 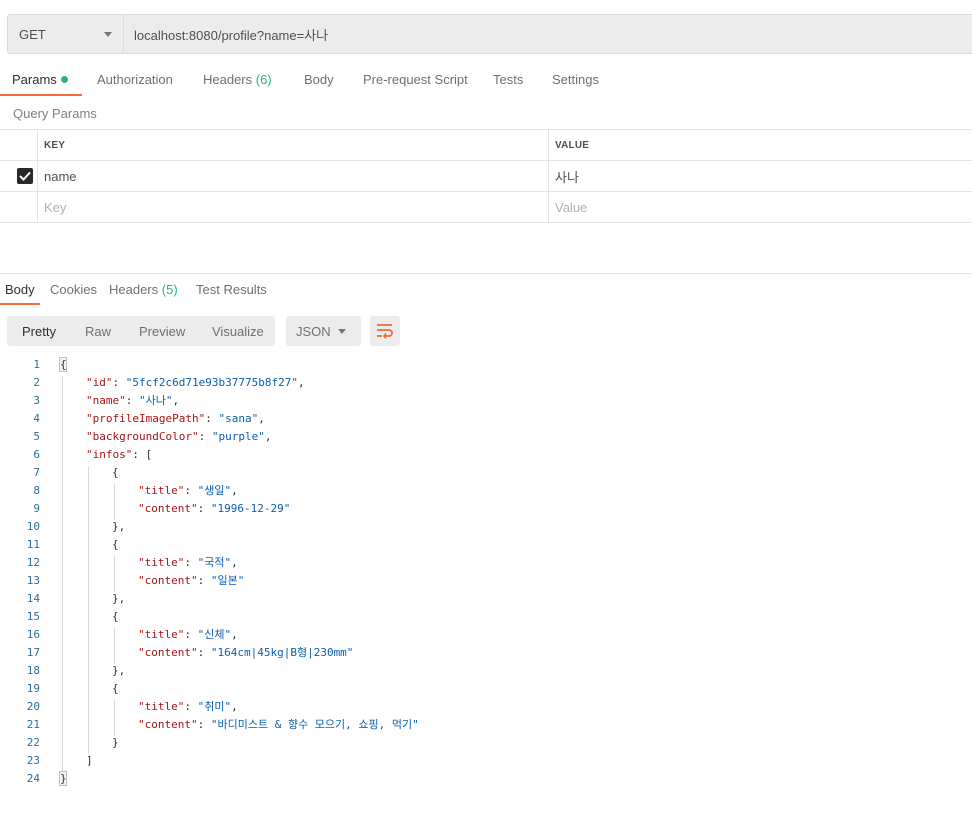 I want to click on view-raw-button: Raw, so click(x=98, y=331).